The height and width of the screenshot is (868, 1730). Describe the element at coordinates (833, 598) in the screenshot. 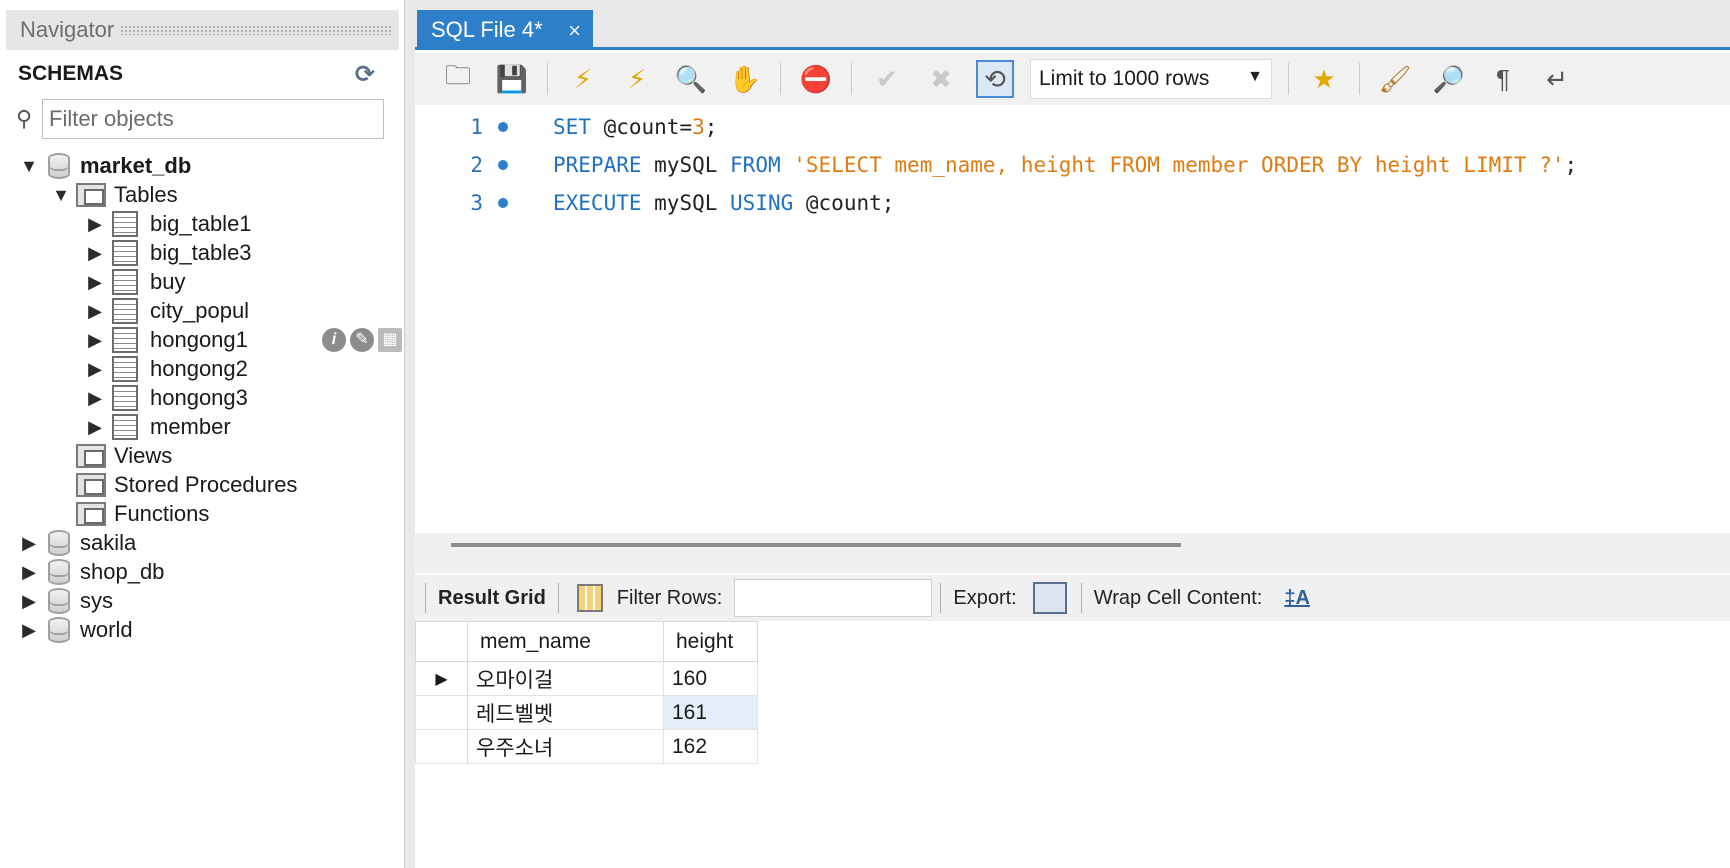

I see `filter-rows-input` at that location.